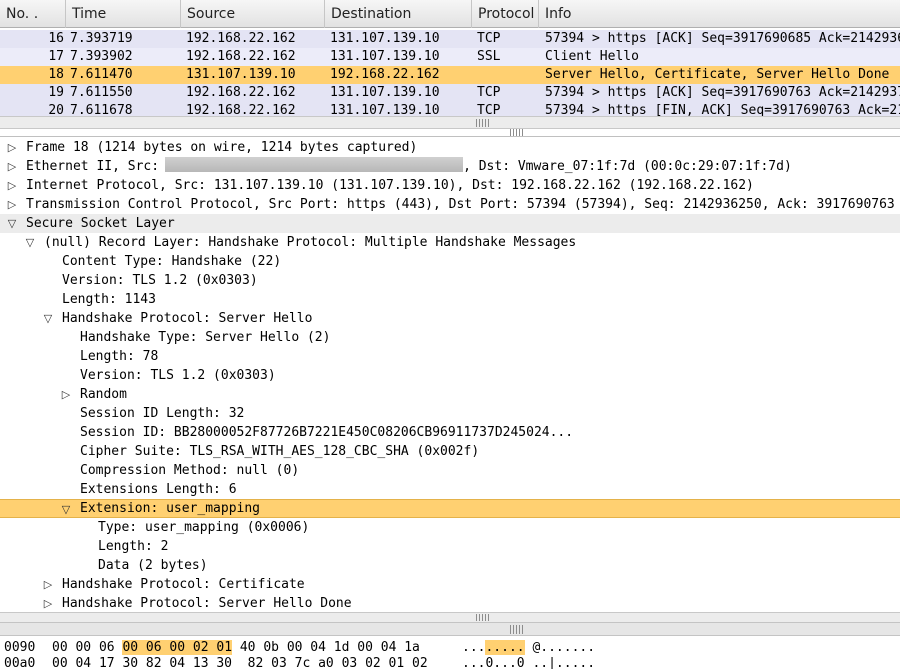 This screenshot has width=900, height=669. I want to click on tree-item-text: Handshake Protocol: Certificate, so click(183, 584).